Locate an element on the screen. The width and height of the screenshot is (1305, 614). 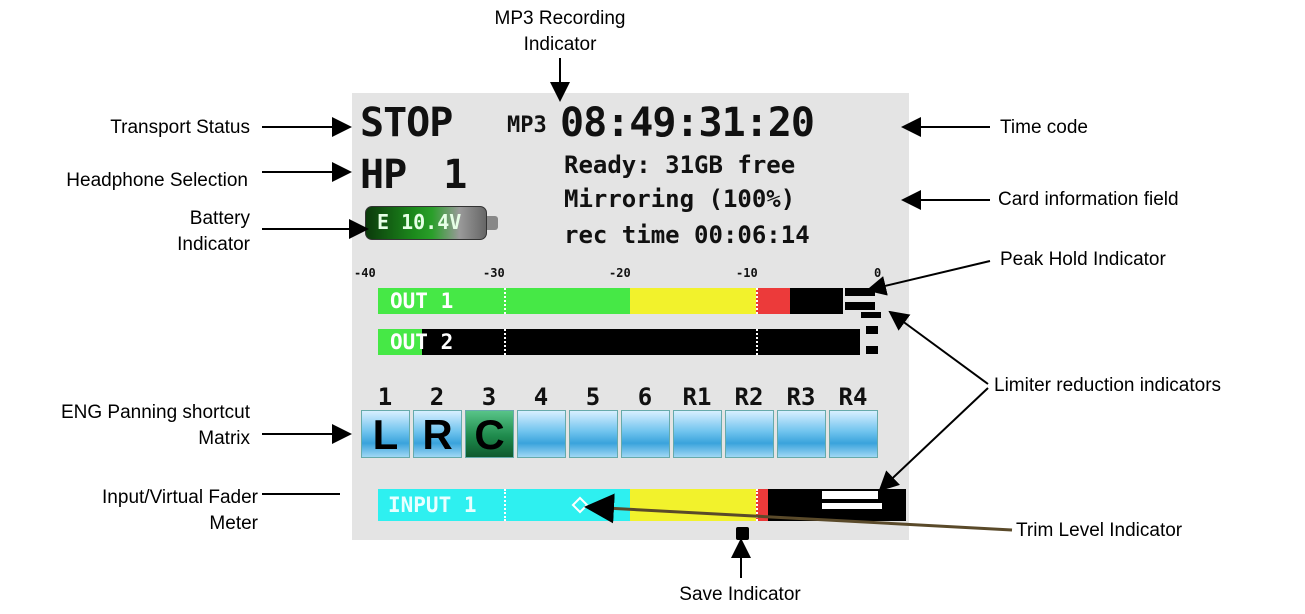
arrow-trim-level is located at coordinates (798, 512).